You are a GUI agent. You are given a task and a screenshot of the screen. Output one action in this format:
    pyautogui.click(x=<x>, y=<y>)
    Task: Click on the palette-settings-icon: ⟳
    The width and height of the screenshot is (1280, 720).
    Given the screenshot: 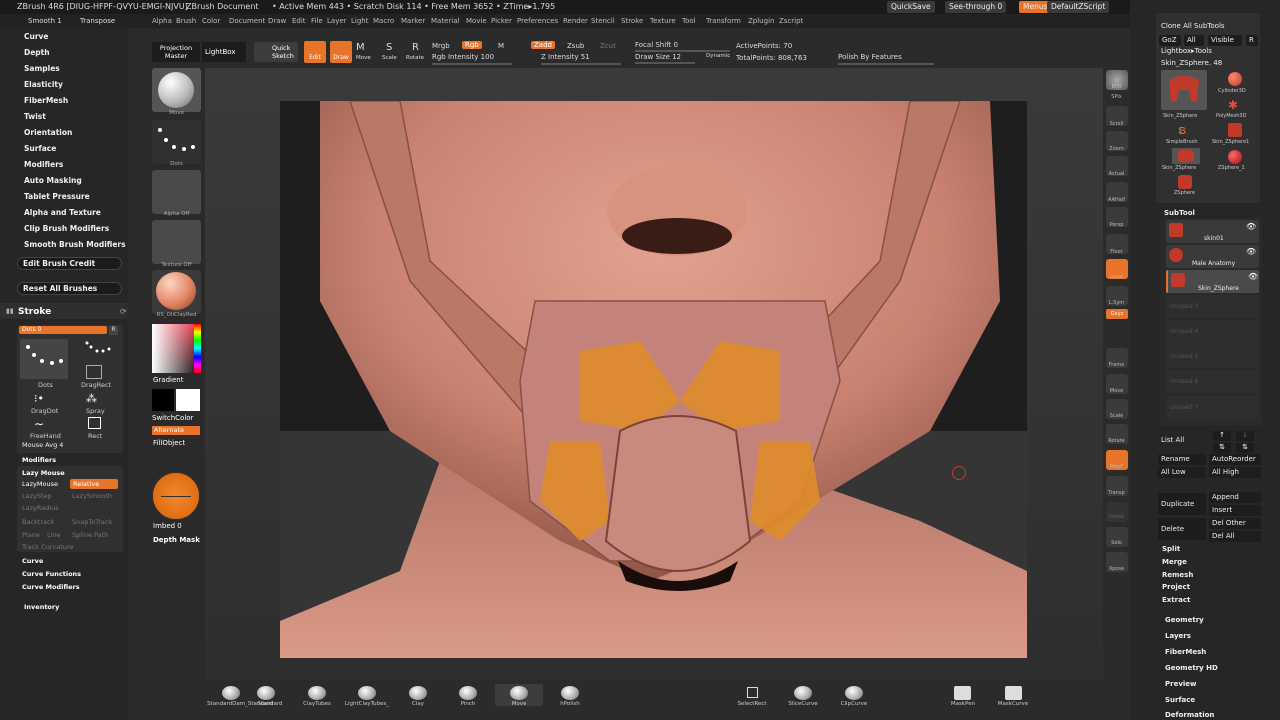 What is the action you would take?
    pyautogui.click(x=123, y=311)
    